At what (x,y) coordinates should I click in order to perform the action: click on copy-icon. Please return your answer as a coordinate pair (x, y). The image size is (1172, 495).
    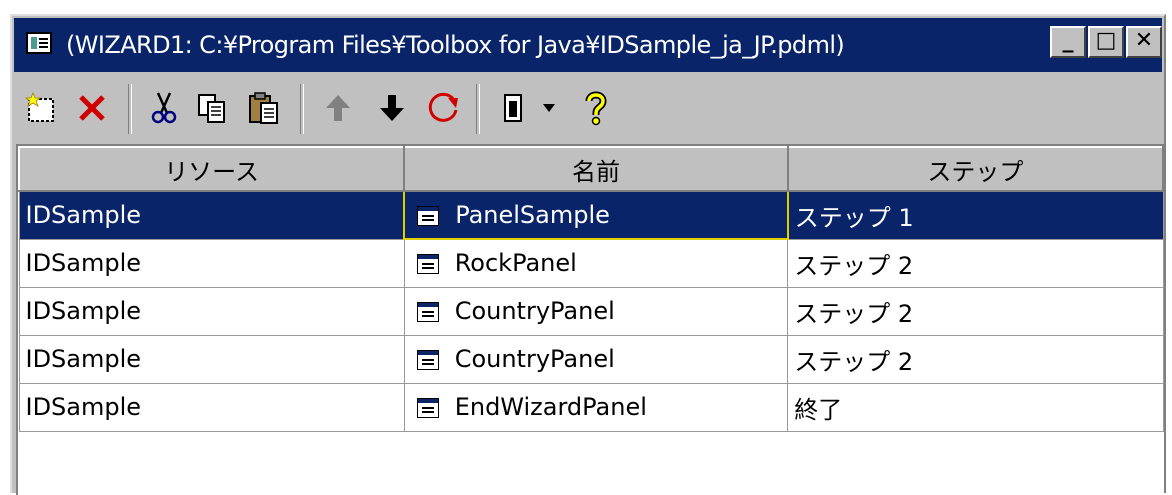
    Looking at the image, I should click on (212, 108).